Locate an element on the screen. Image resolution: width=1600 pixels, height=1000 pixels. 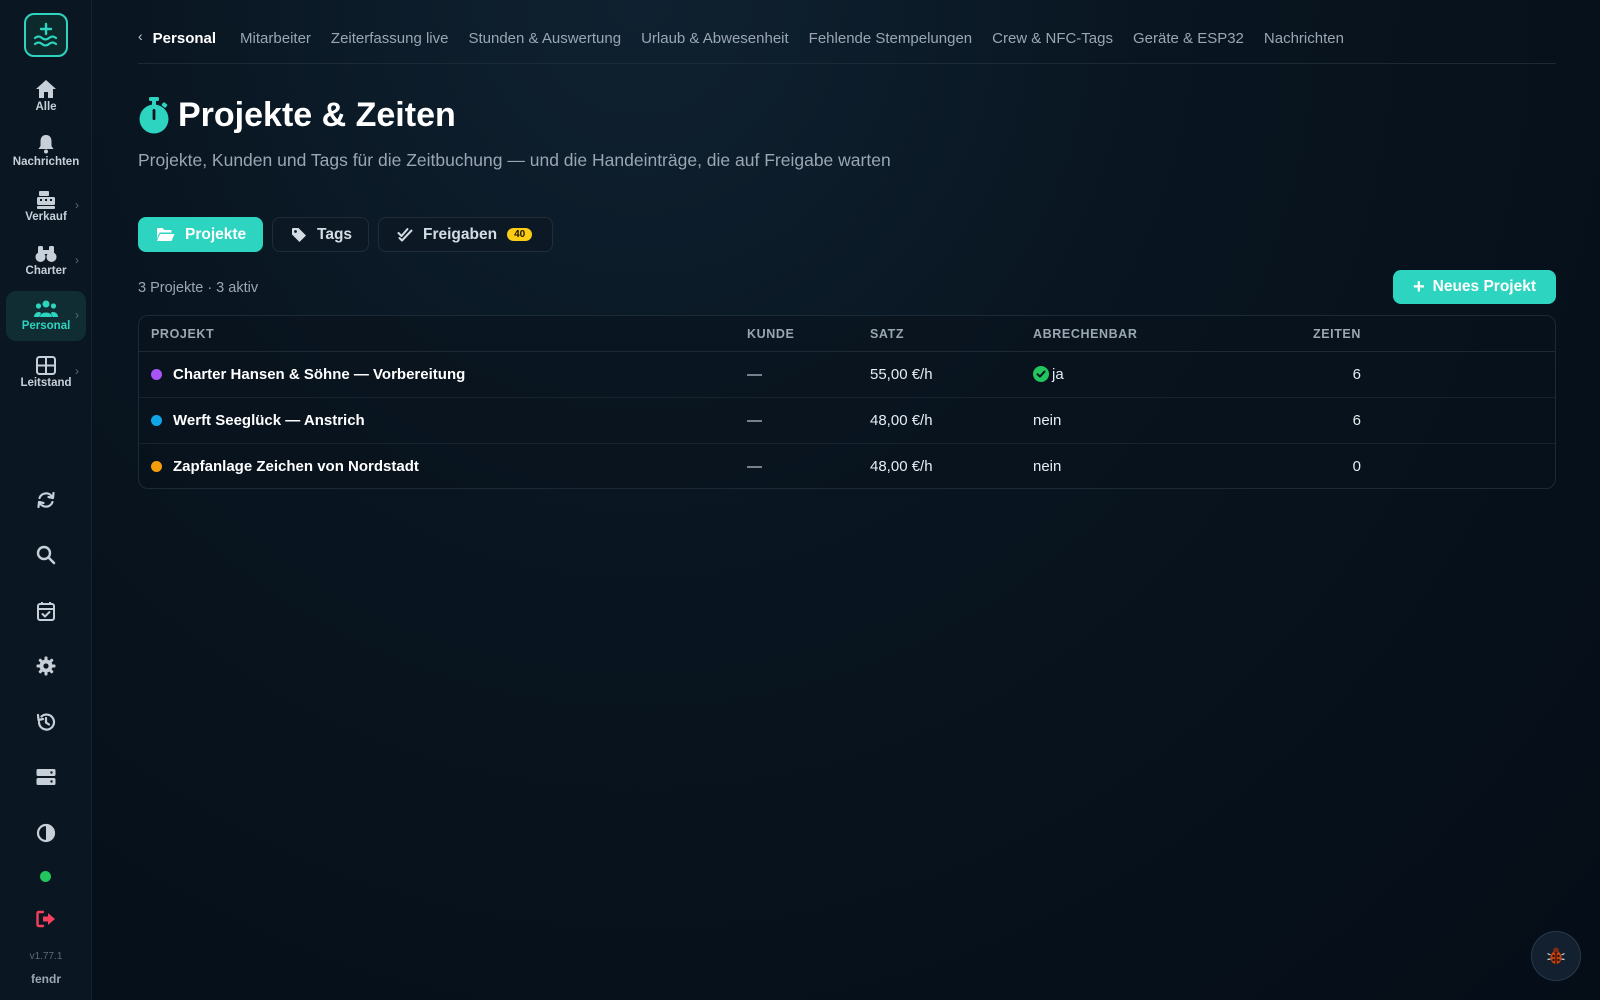
tab-mitarbeiter: Mitarbeiter is located at coordinates (275, 38).